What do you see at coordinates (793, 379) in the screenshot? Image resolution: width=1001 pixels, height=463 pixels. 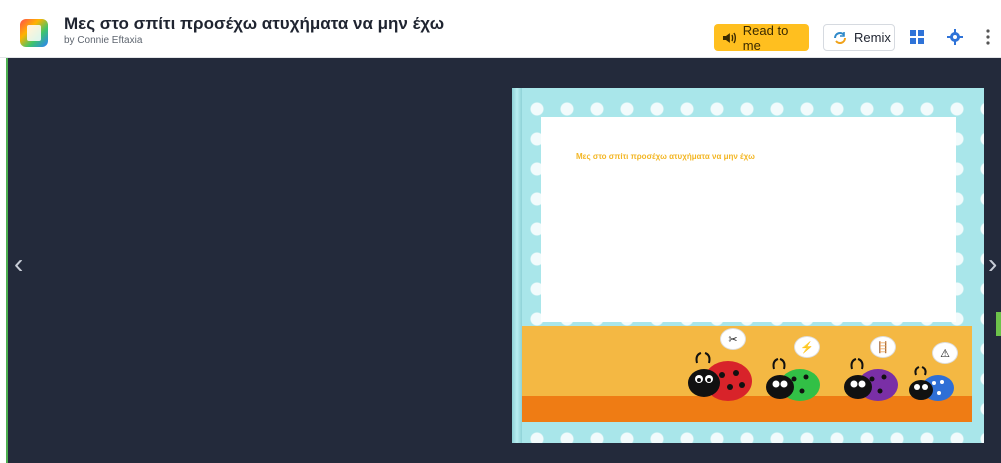 I see `green-ladybug-image` at bounding box center [793, 379].